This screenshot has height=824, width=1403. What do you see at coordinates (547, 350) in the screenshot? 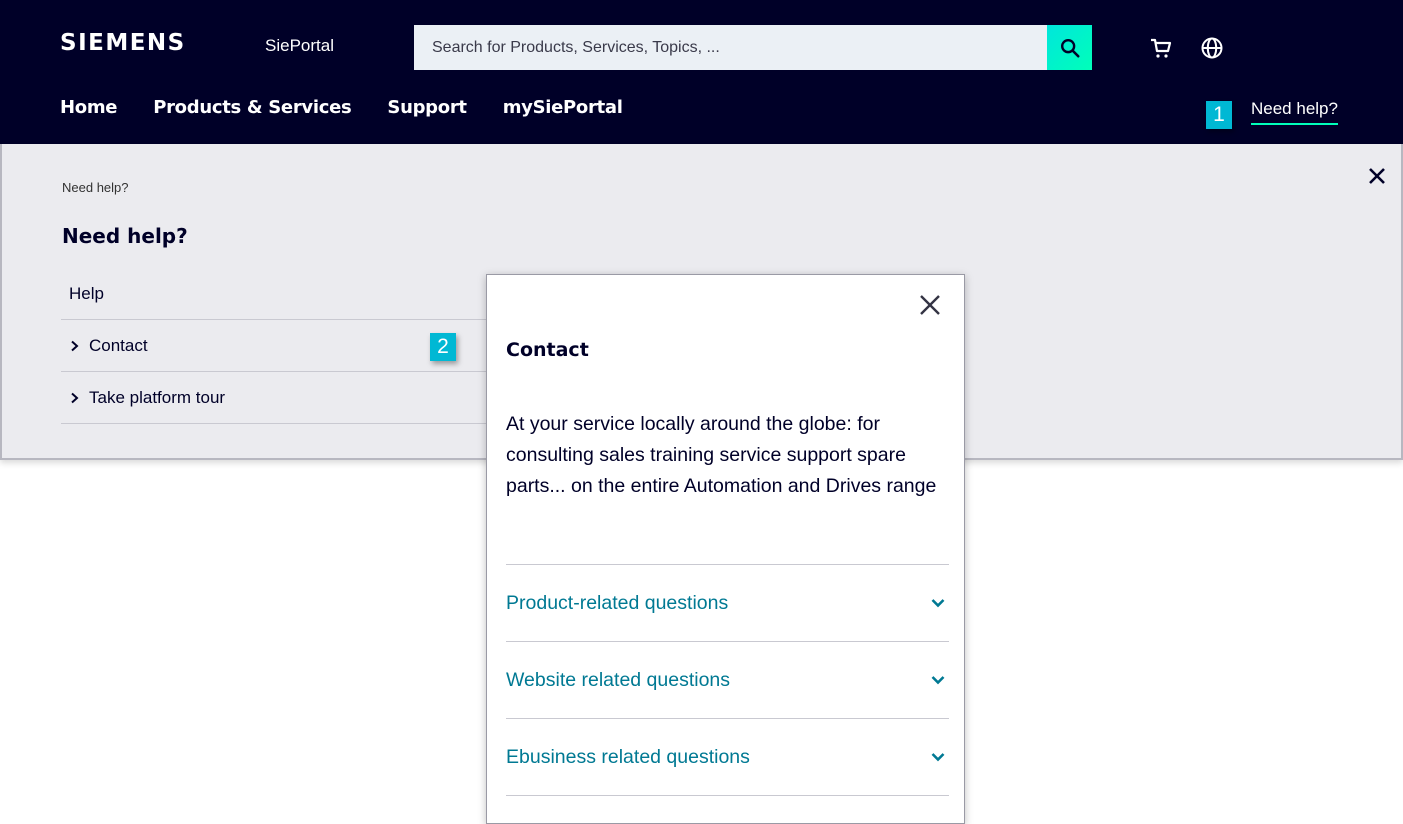
I see `popup-title: Contact` at bounding box center [547, 350].